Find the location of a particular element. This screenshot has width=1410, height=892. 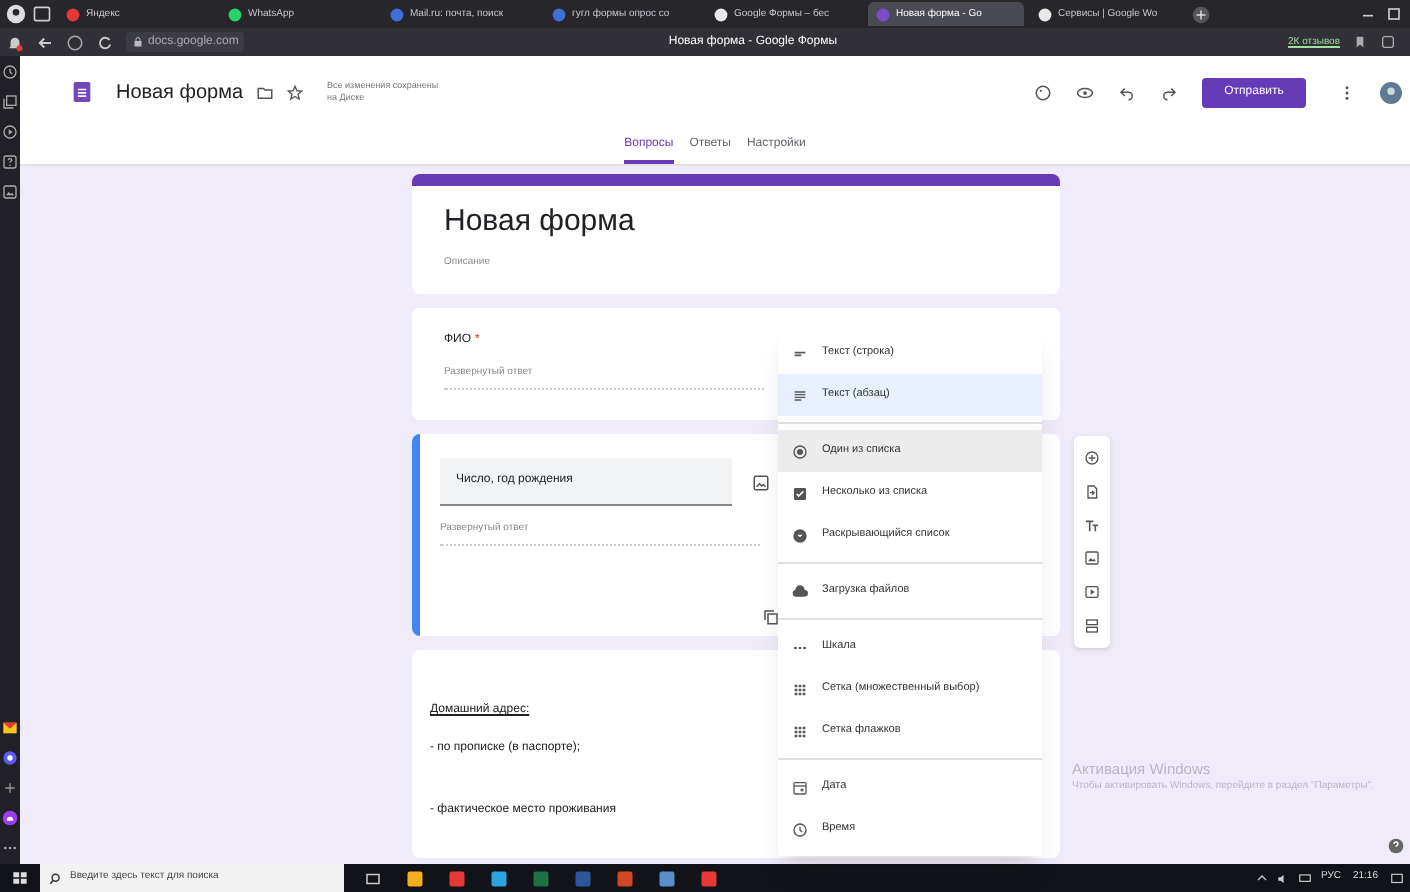

document-title: Новая форма is located at coordinates (180, 92).